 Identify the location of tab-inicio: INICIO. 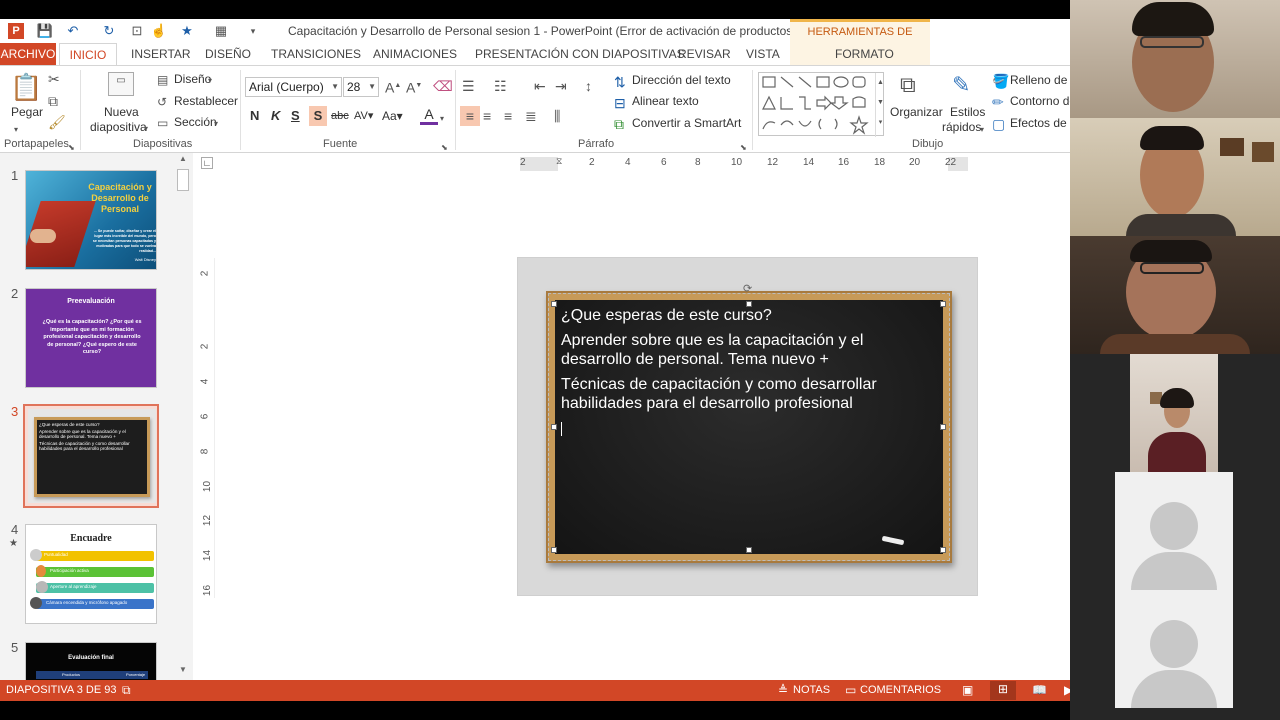
(88, 54).